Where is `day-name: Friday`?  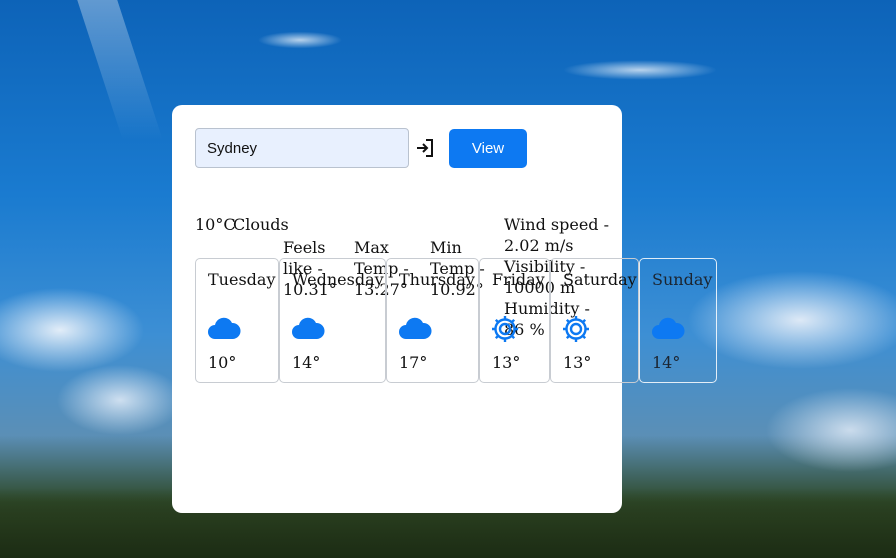
day-name: Friday is located at coordinates (518, 279).